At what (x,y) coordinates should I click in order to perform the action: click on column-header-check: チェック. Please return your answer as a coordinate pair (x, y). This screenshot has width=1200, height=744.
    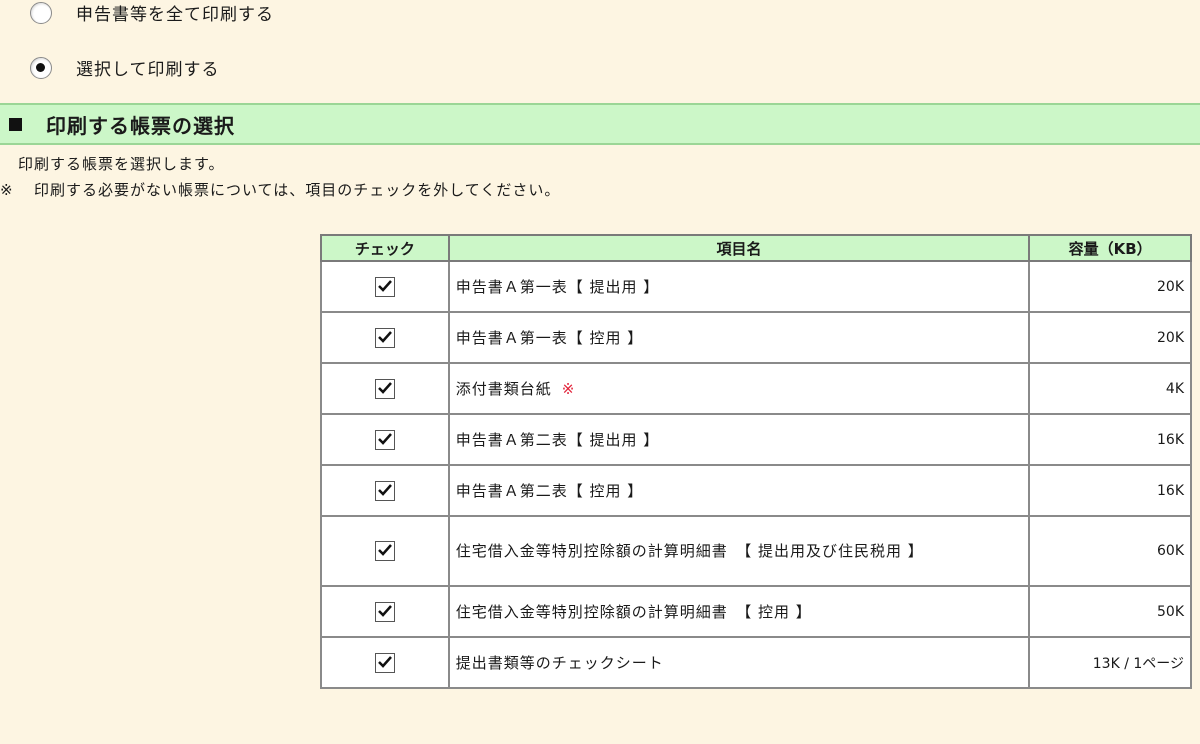
    Looking at the image, I should click on (385, 248).